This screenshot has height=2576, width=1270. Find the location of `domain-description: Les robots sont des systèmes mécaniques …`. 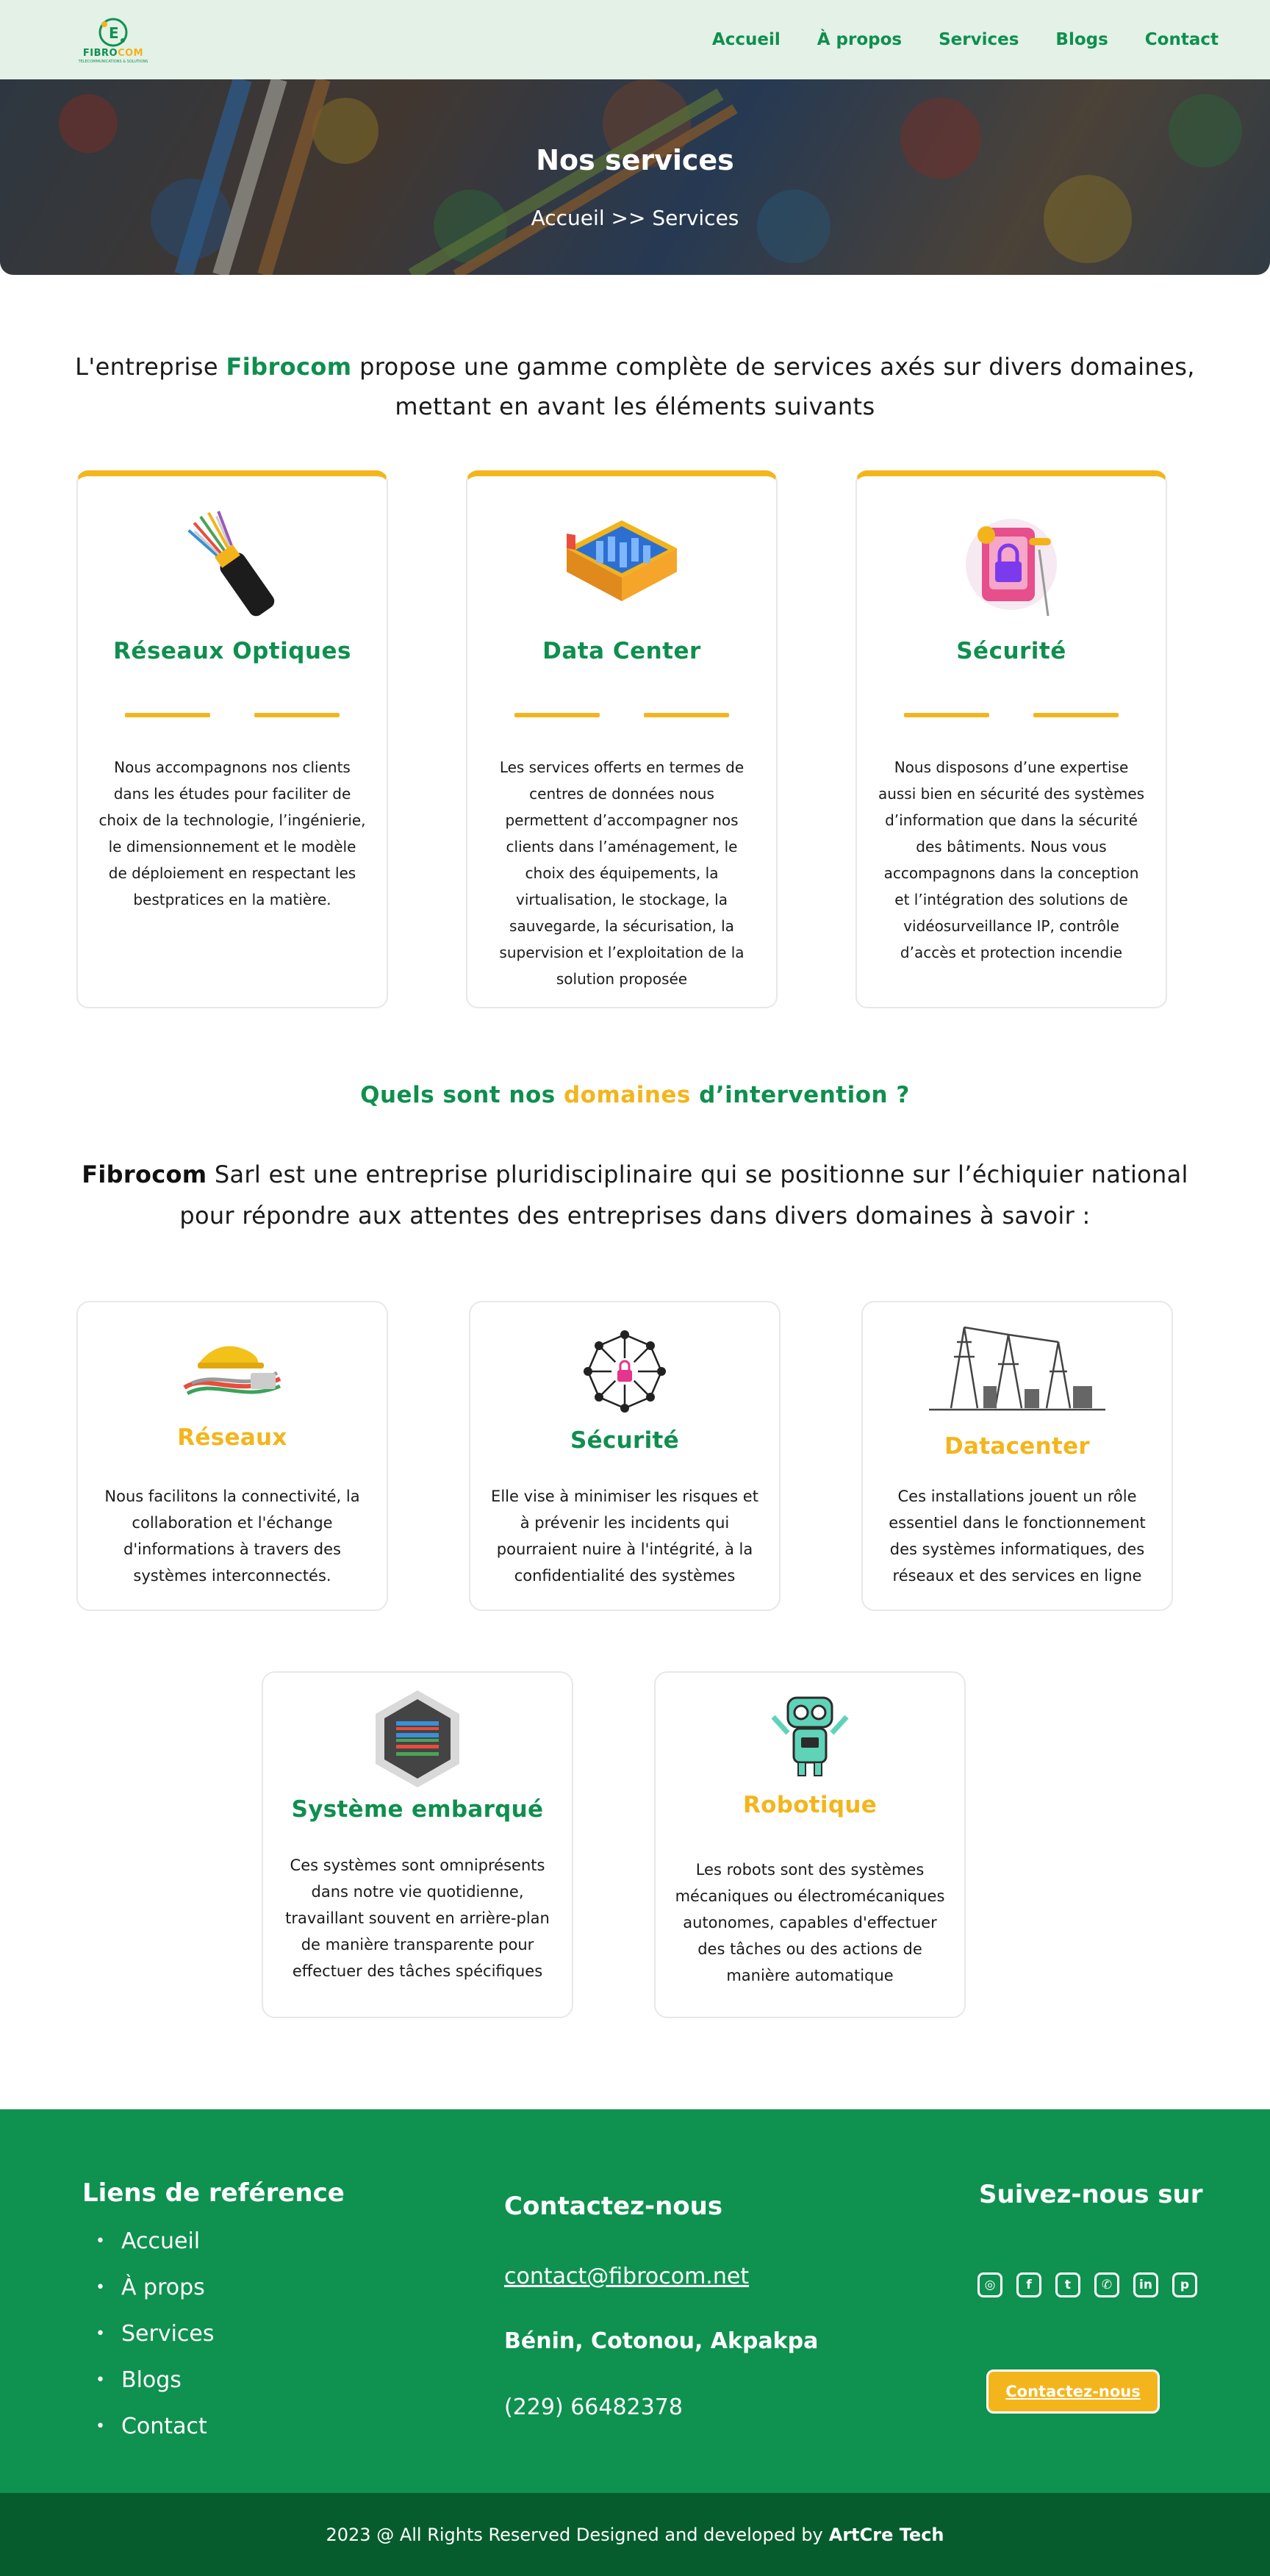

domain-description: Les robots sont des systèmes mécaniques … is located at coordinates (810, 1922).